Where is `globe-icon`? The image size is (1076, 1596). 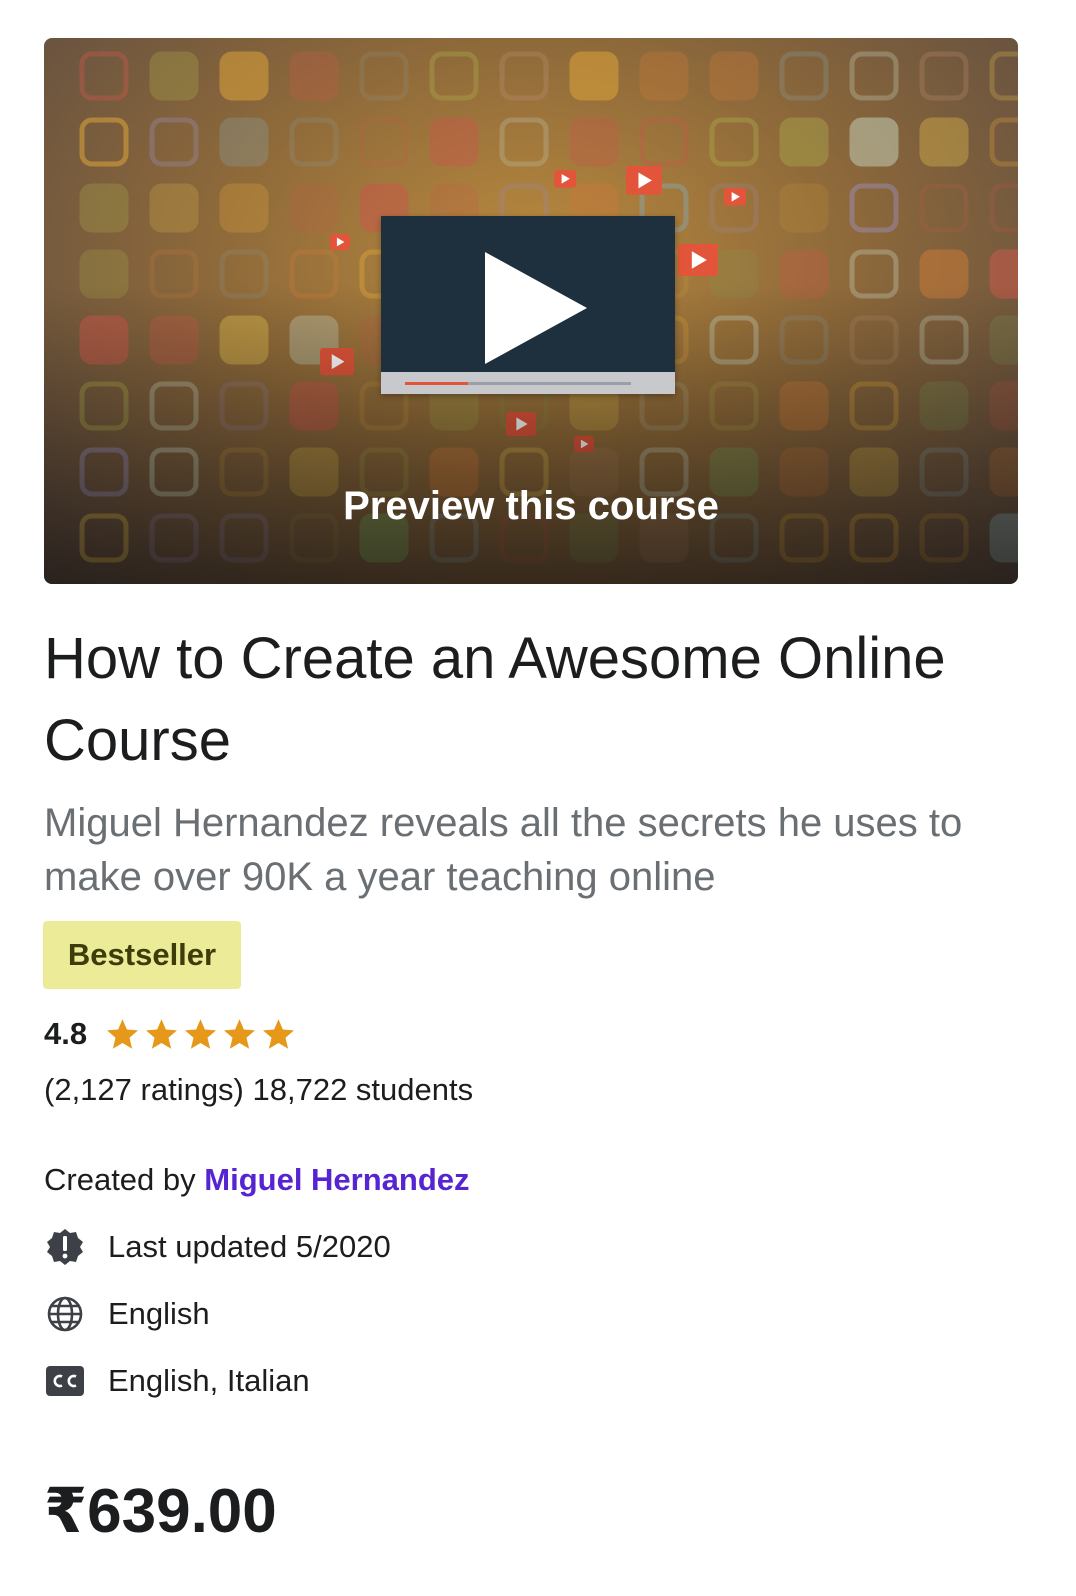
globe-icon is located at coordinates (65, 1314).